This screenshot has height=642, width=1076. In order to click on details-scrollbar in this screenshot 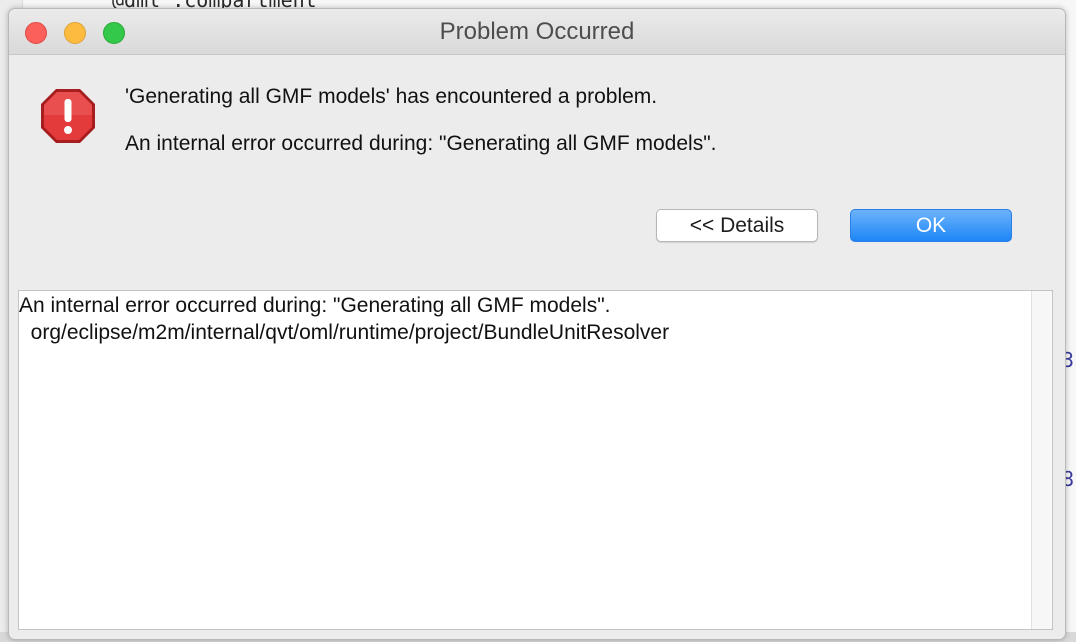, I will do `click(1041, 460)`.